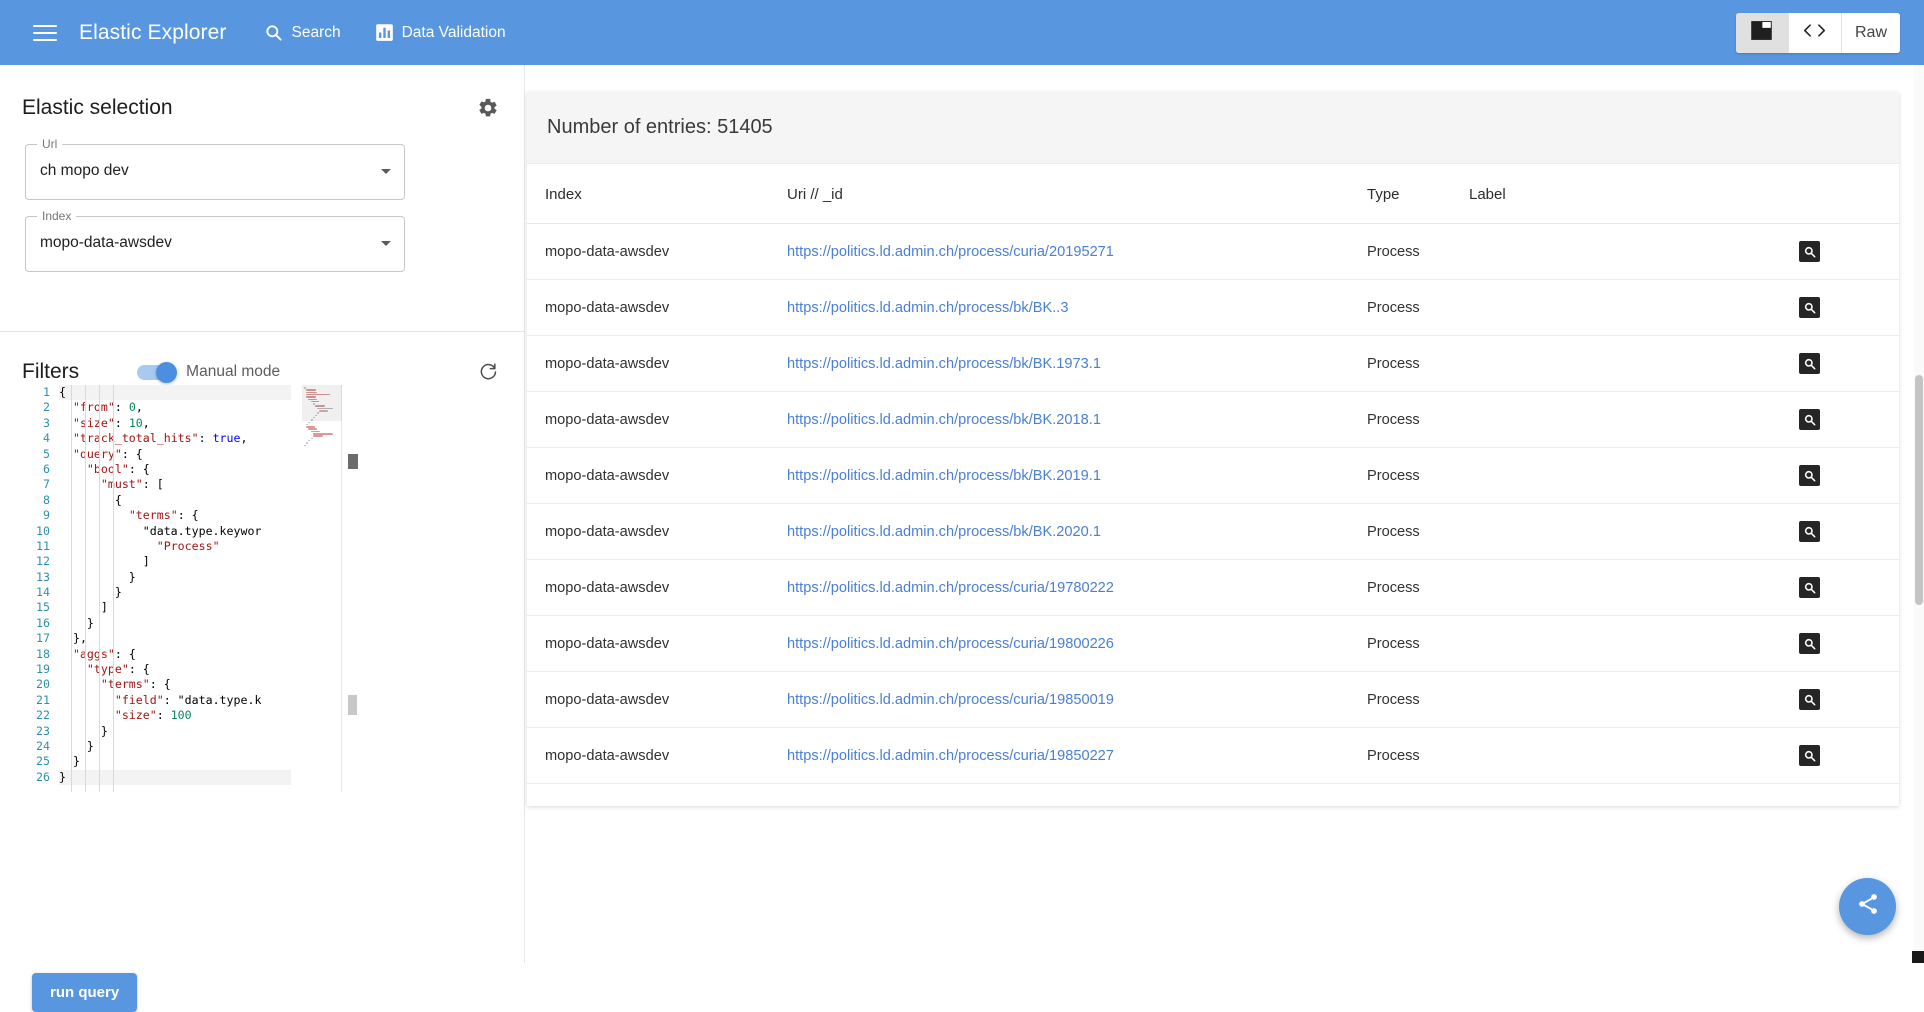 This screenshot has width=1924, height=1012. Describe the element at coordinates (42, 592) in the screenshot. I see `code-line-number: 14` at that location.